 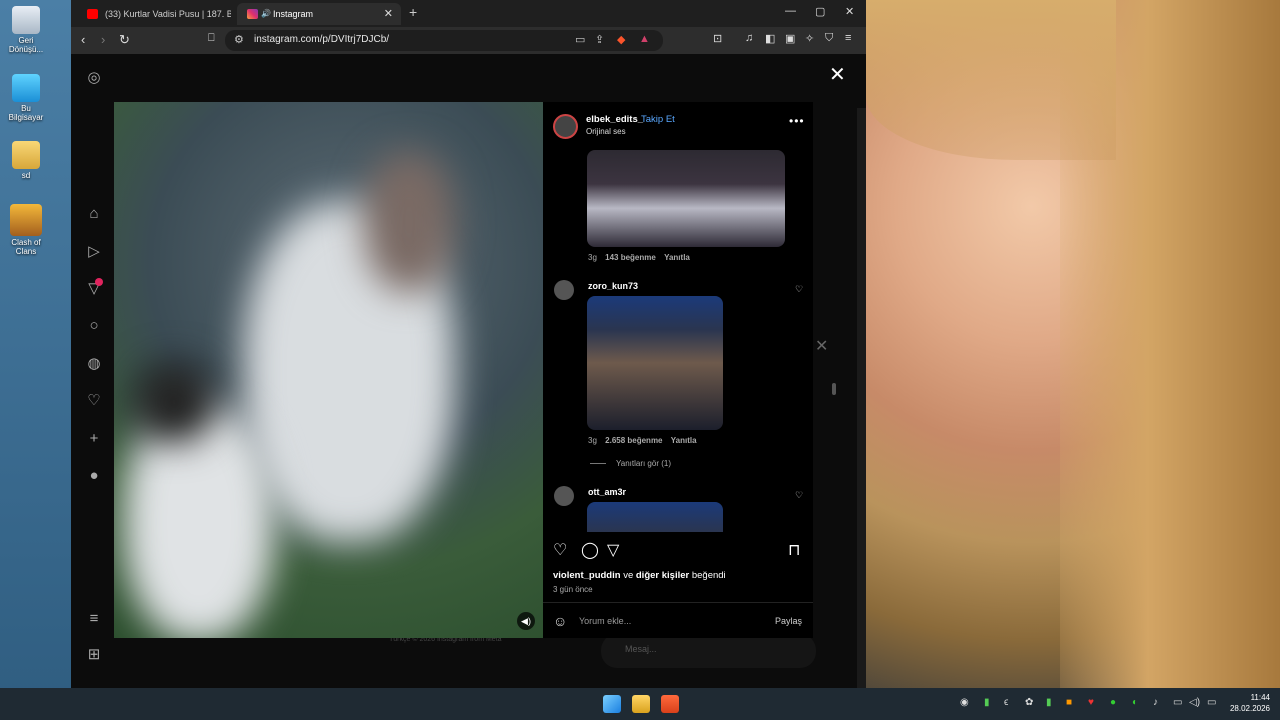 What do you see at coordinates (94, 214) in the screenshot?
I see `home-icon: ⌂` at bounding box center [94, 214].